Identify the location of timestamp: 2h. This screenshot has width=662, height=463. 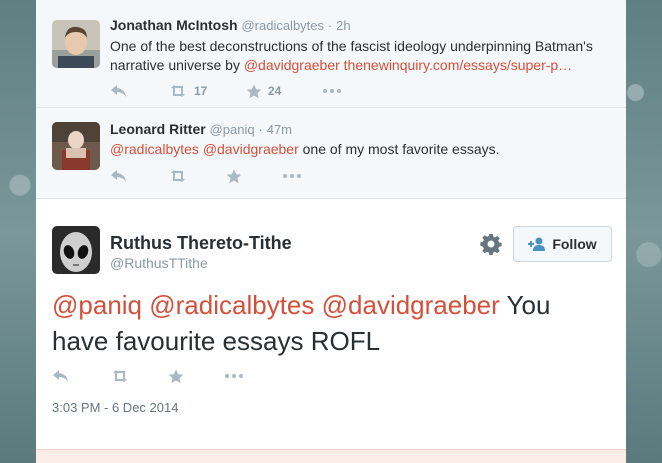
(343, 25).